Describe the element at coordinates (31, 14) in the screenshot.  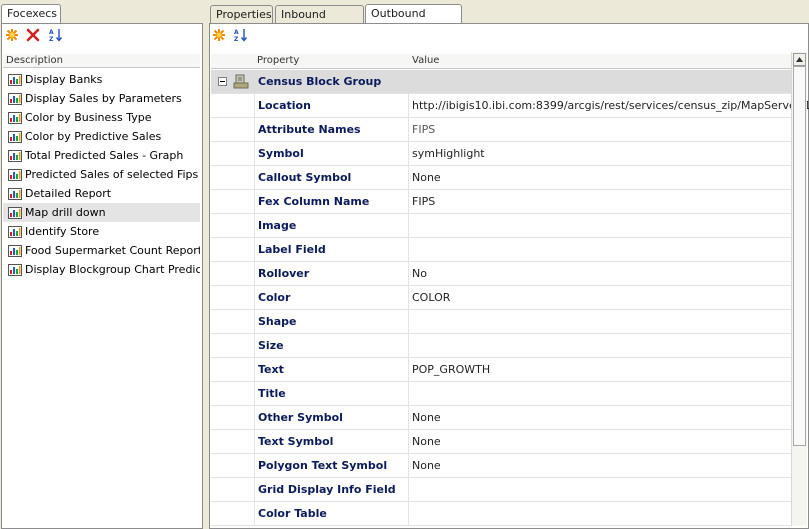
I see `tab-focexecs: Focexecs` at that location.